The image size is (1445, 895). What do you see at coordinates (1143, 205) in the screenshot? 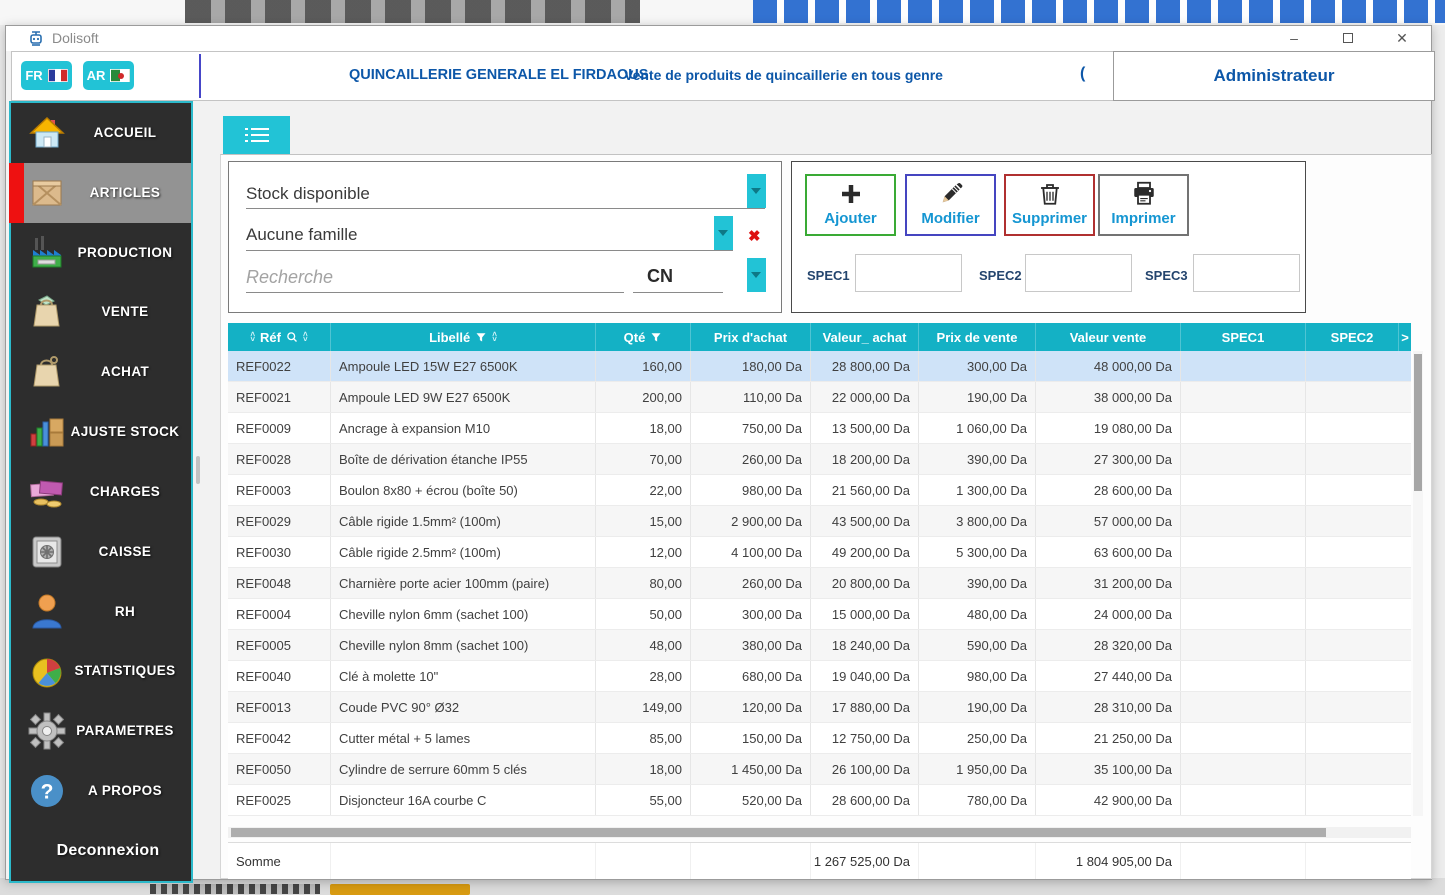
I see `print-button: Imprimer` at bounding box center [1143, 205].